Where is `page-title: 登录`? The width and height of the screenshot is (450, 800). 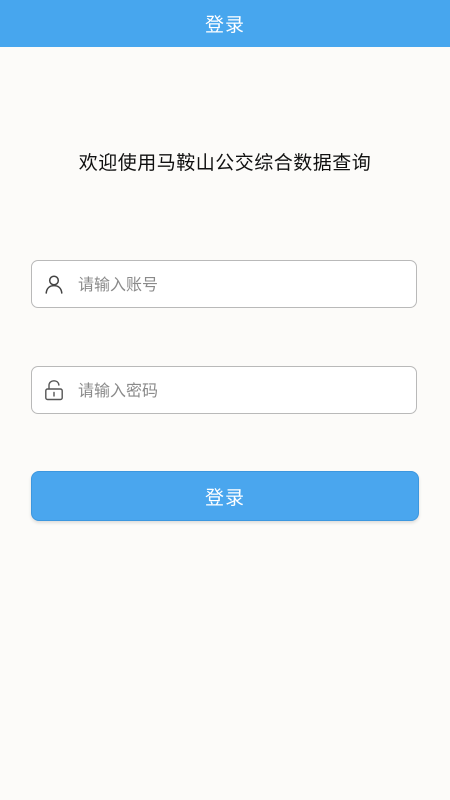
page-title: 登录 is located at coordinates (224, 25).